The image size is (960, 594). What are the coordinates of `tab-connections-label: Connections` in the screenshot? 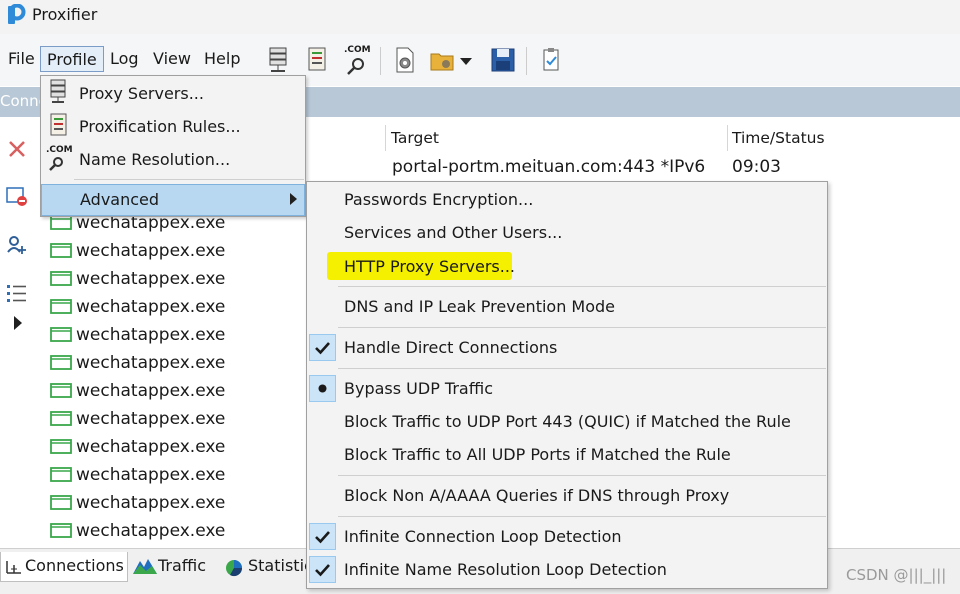 It's located at (74, 565).